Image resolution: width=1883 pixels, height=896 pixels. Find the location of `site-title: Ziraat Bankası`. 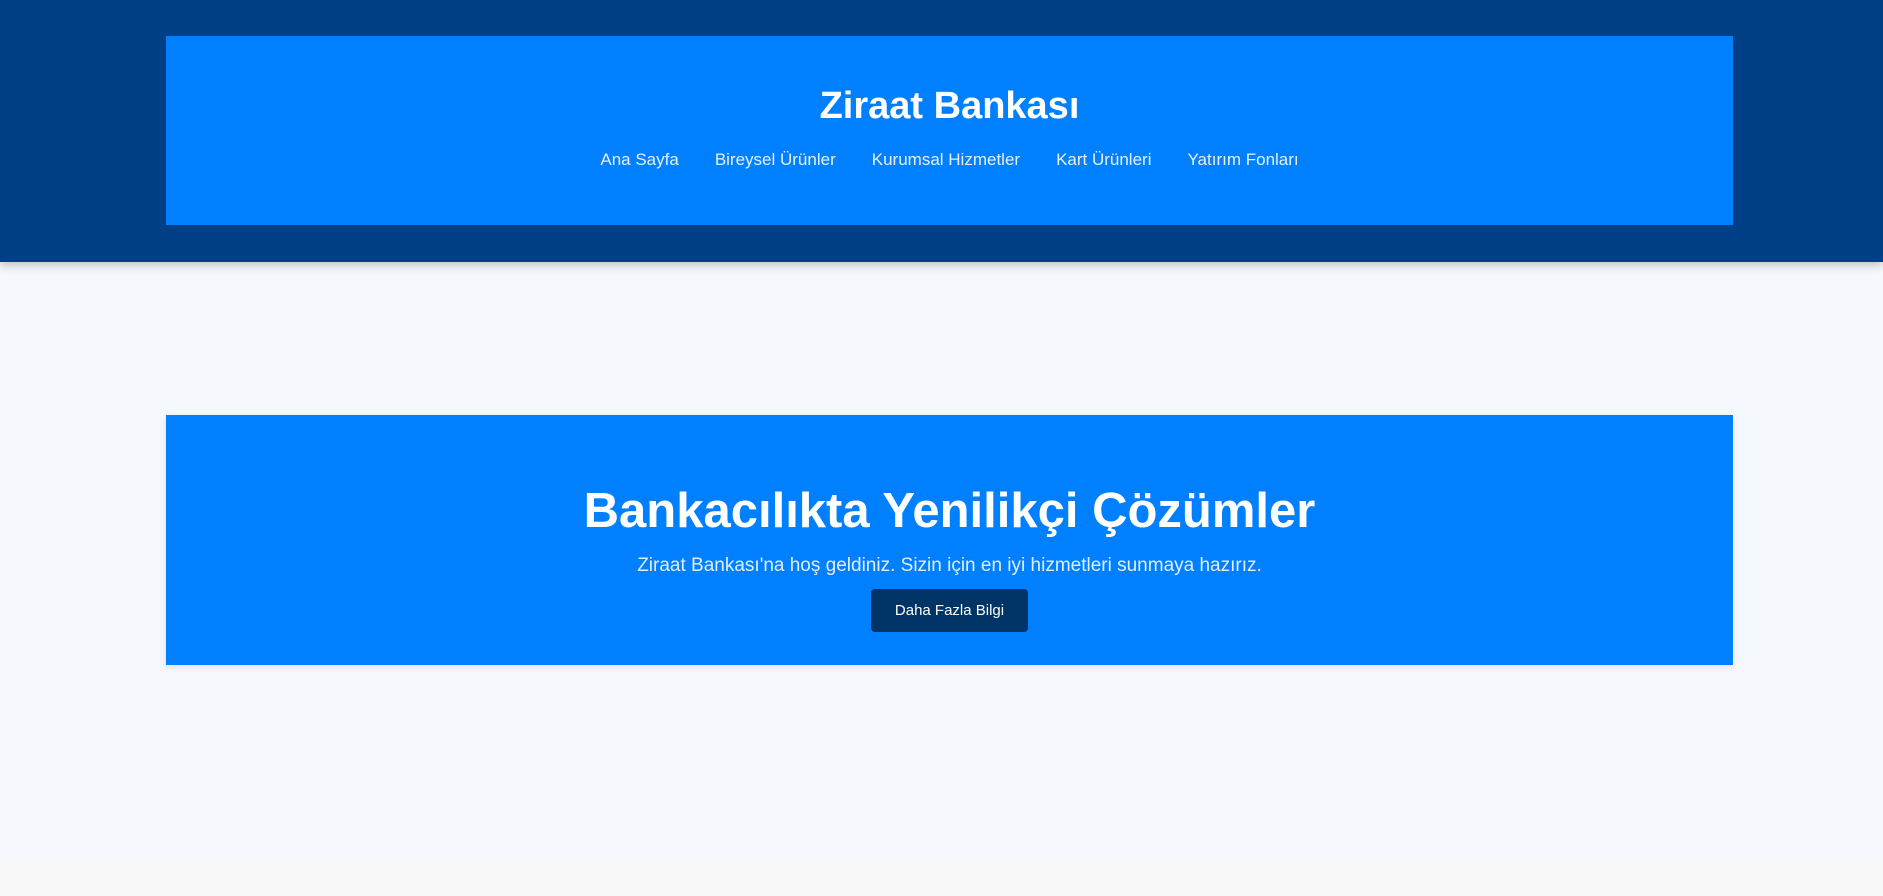

site-title: Ziraat Bankası is located at coordinates (949, 106).